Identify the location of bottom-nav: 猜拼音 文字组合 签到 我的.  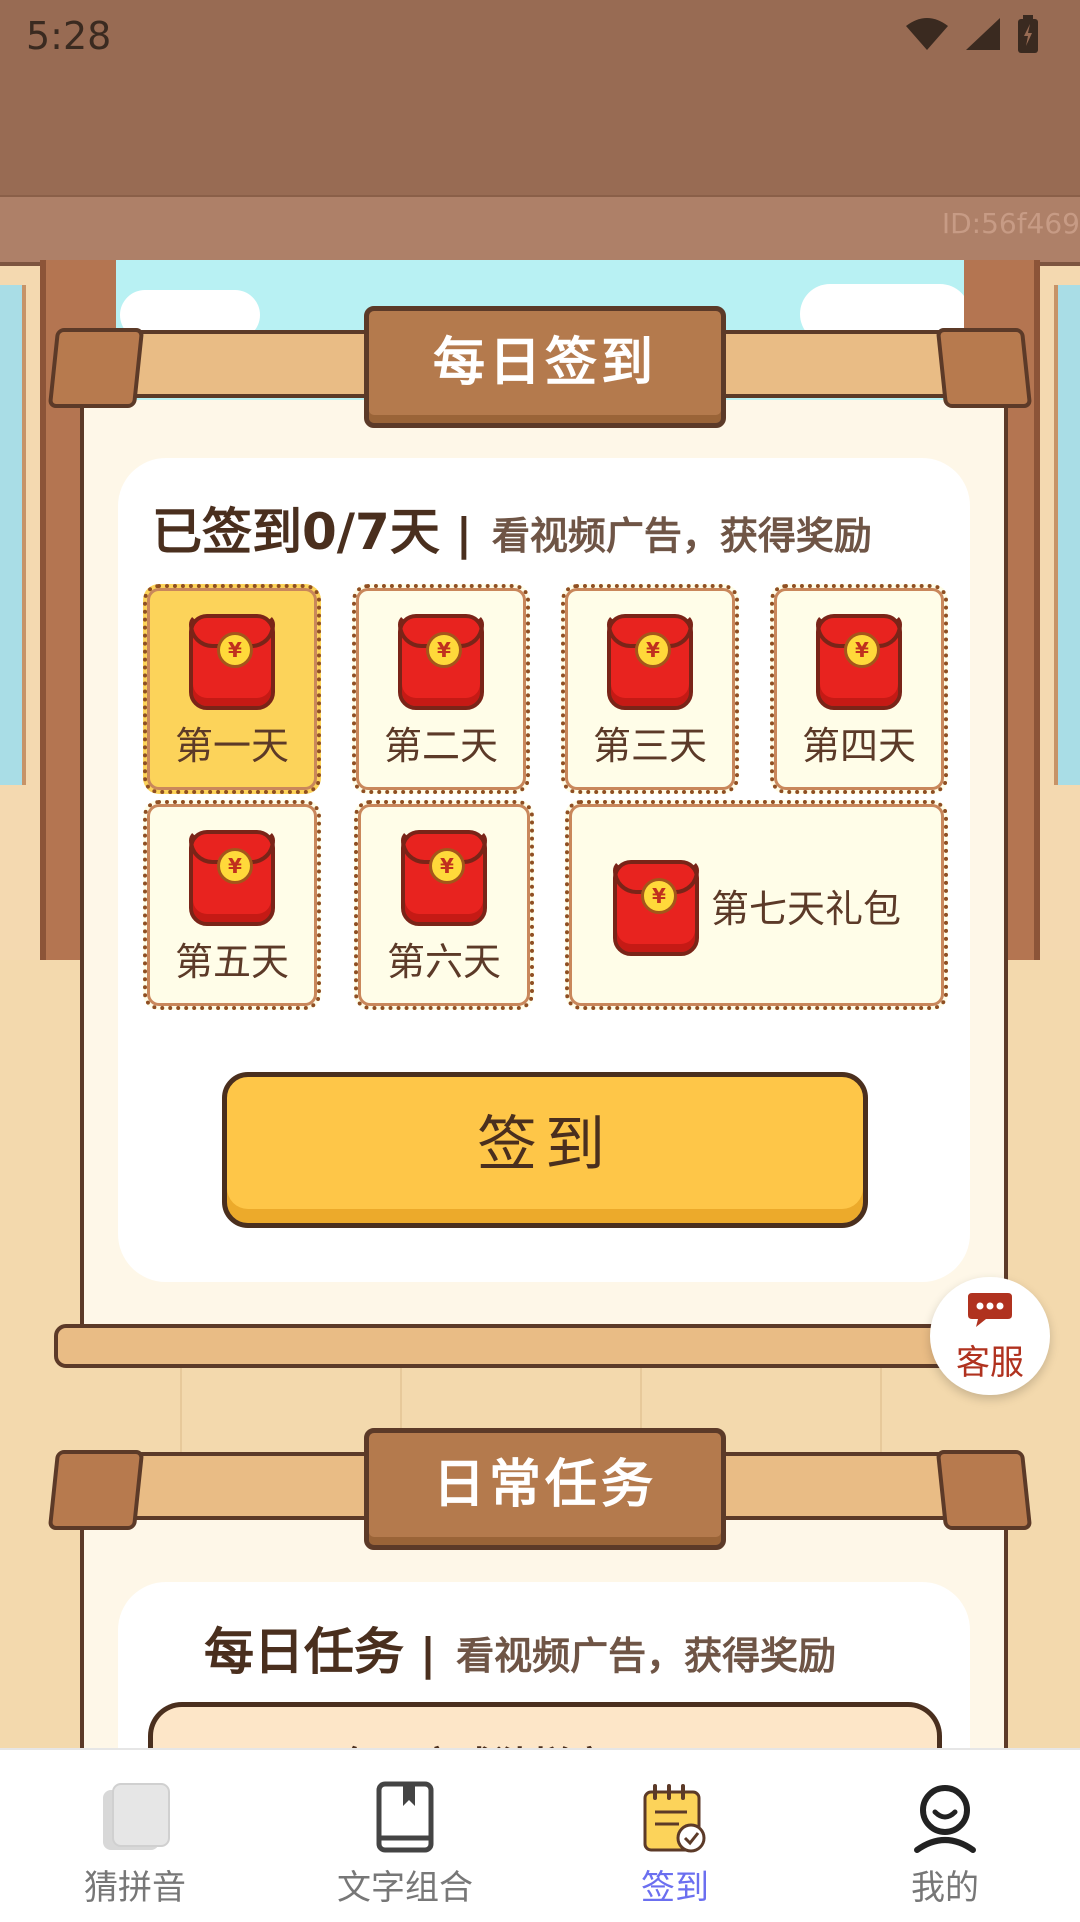
(540, 1835).